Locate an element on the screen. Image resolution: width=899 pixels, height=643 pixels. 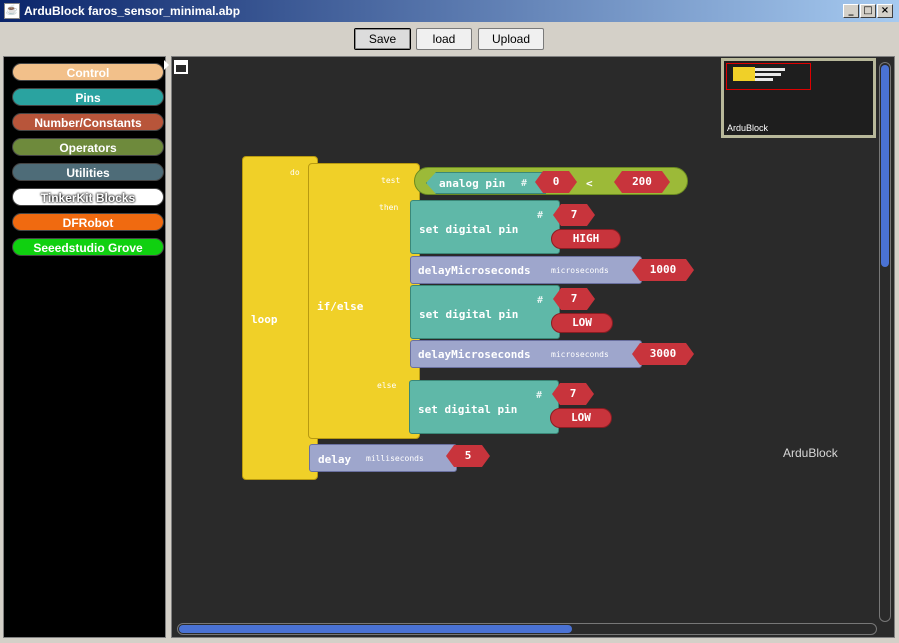
delay-microseconds-block-2: delayMicroseconds microseconds is located at coordinates (526, 354).